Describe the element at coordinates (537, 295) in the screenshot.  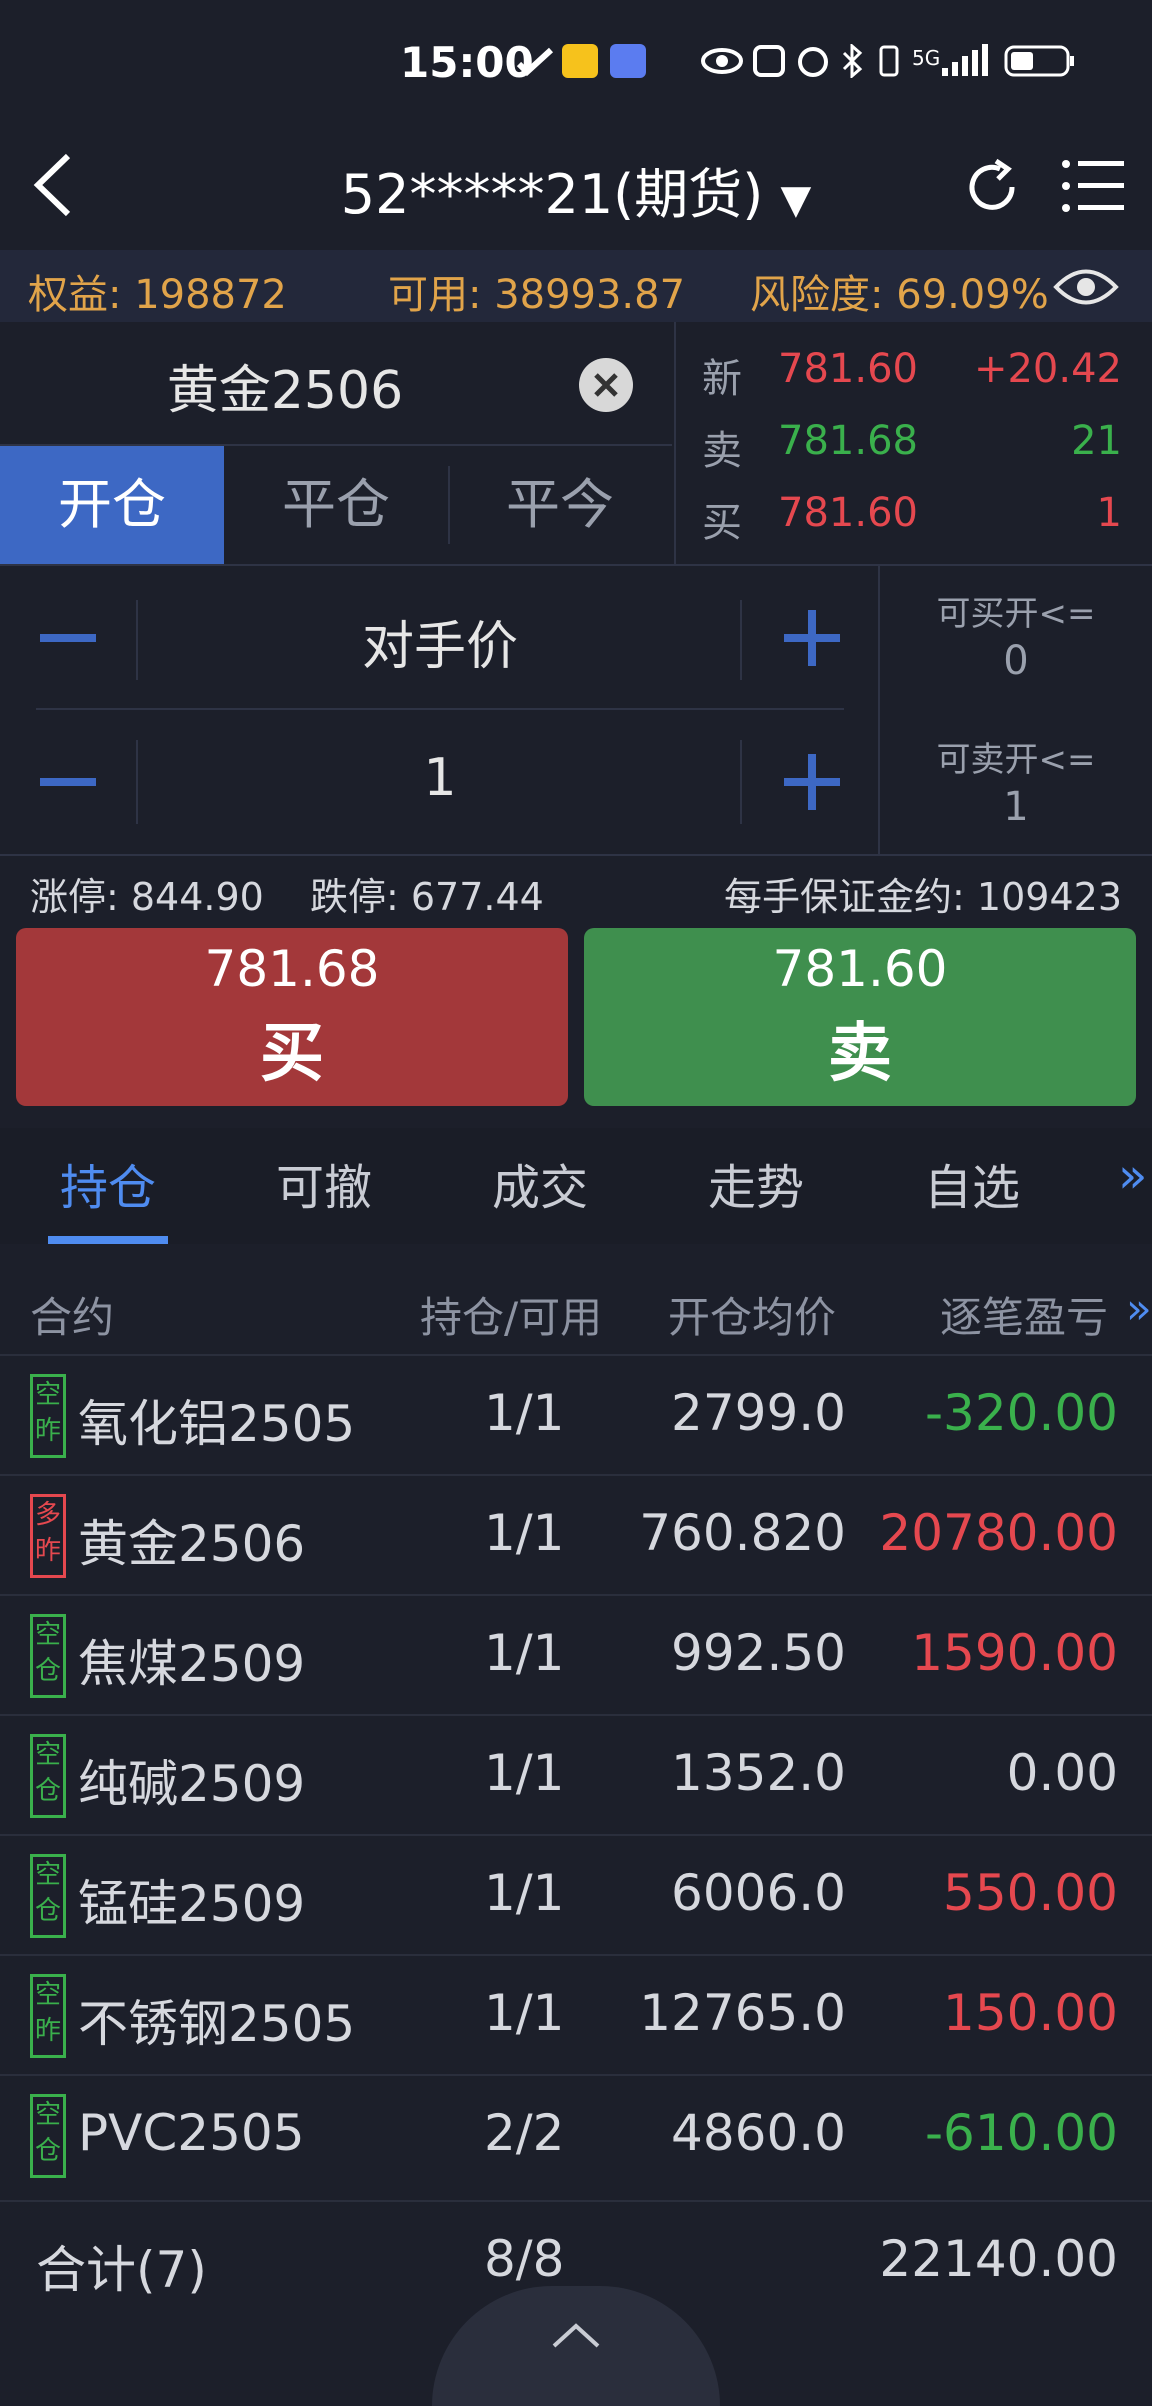
I see `available-funds: 可用: 38993.87` at that location.